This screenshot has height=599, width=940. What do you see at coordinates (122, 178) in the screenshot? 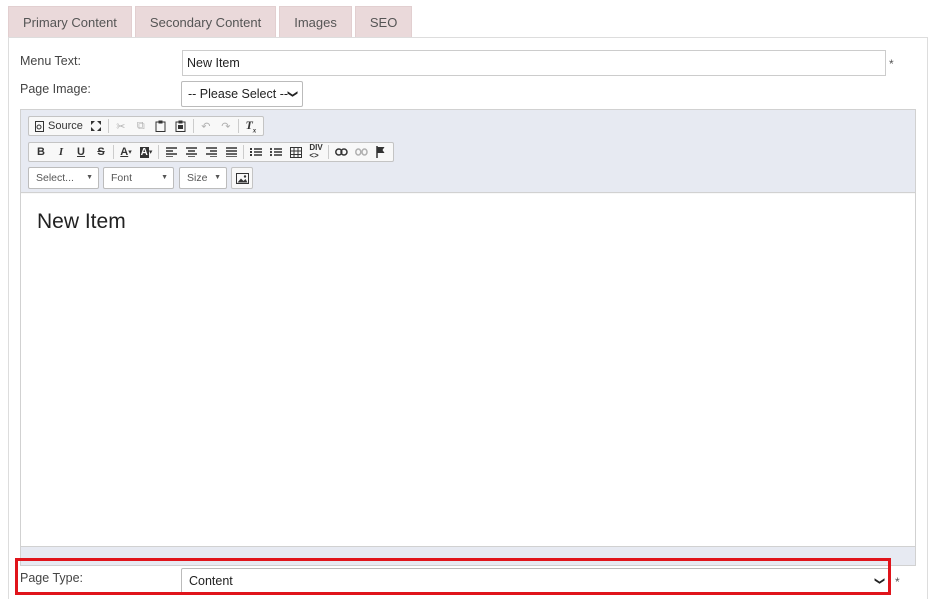
I see `font-select-value: Font` at bounding box center [122, 178].